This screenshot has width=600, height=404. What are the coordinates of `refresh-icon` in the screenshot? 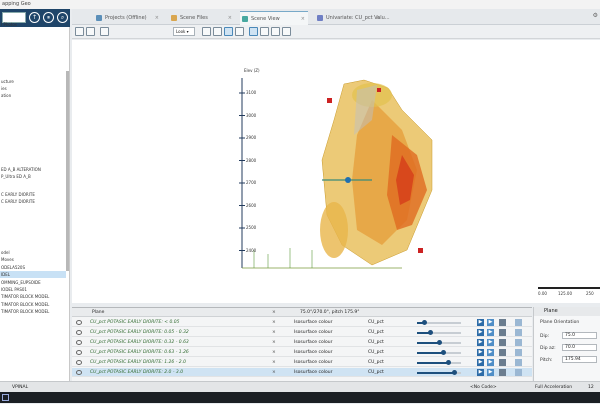 It's located at (275, 31).